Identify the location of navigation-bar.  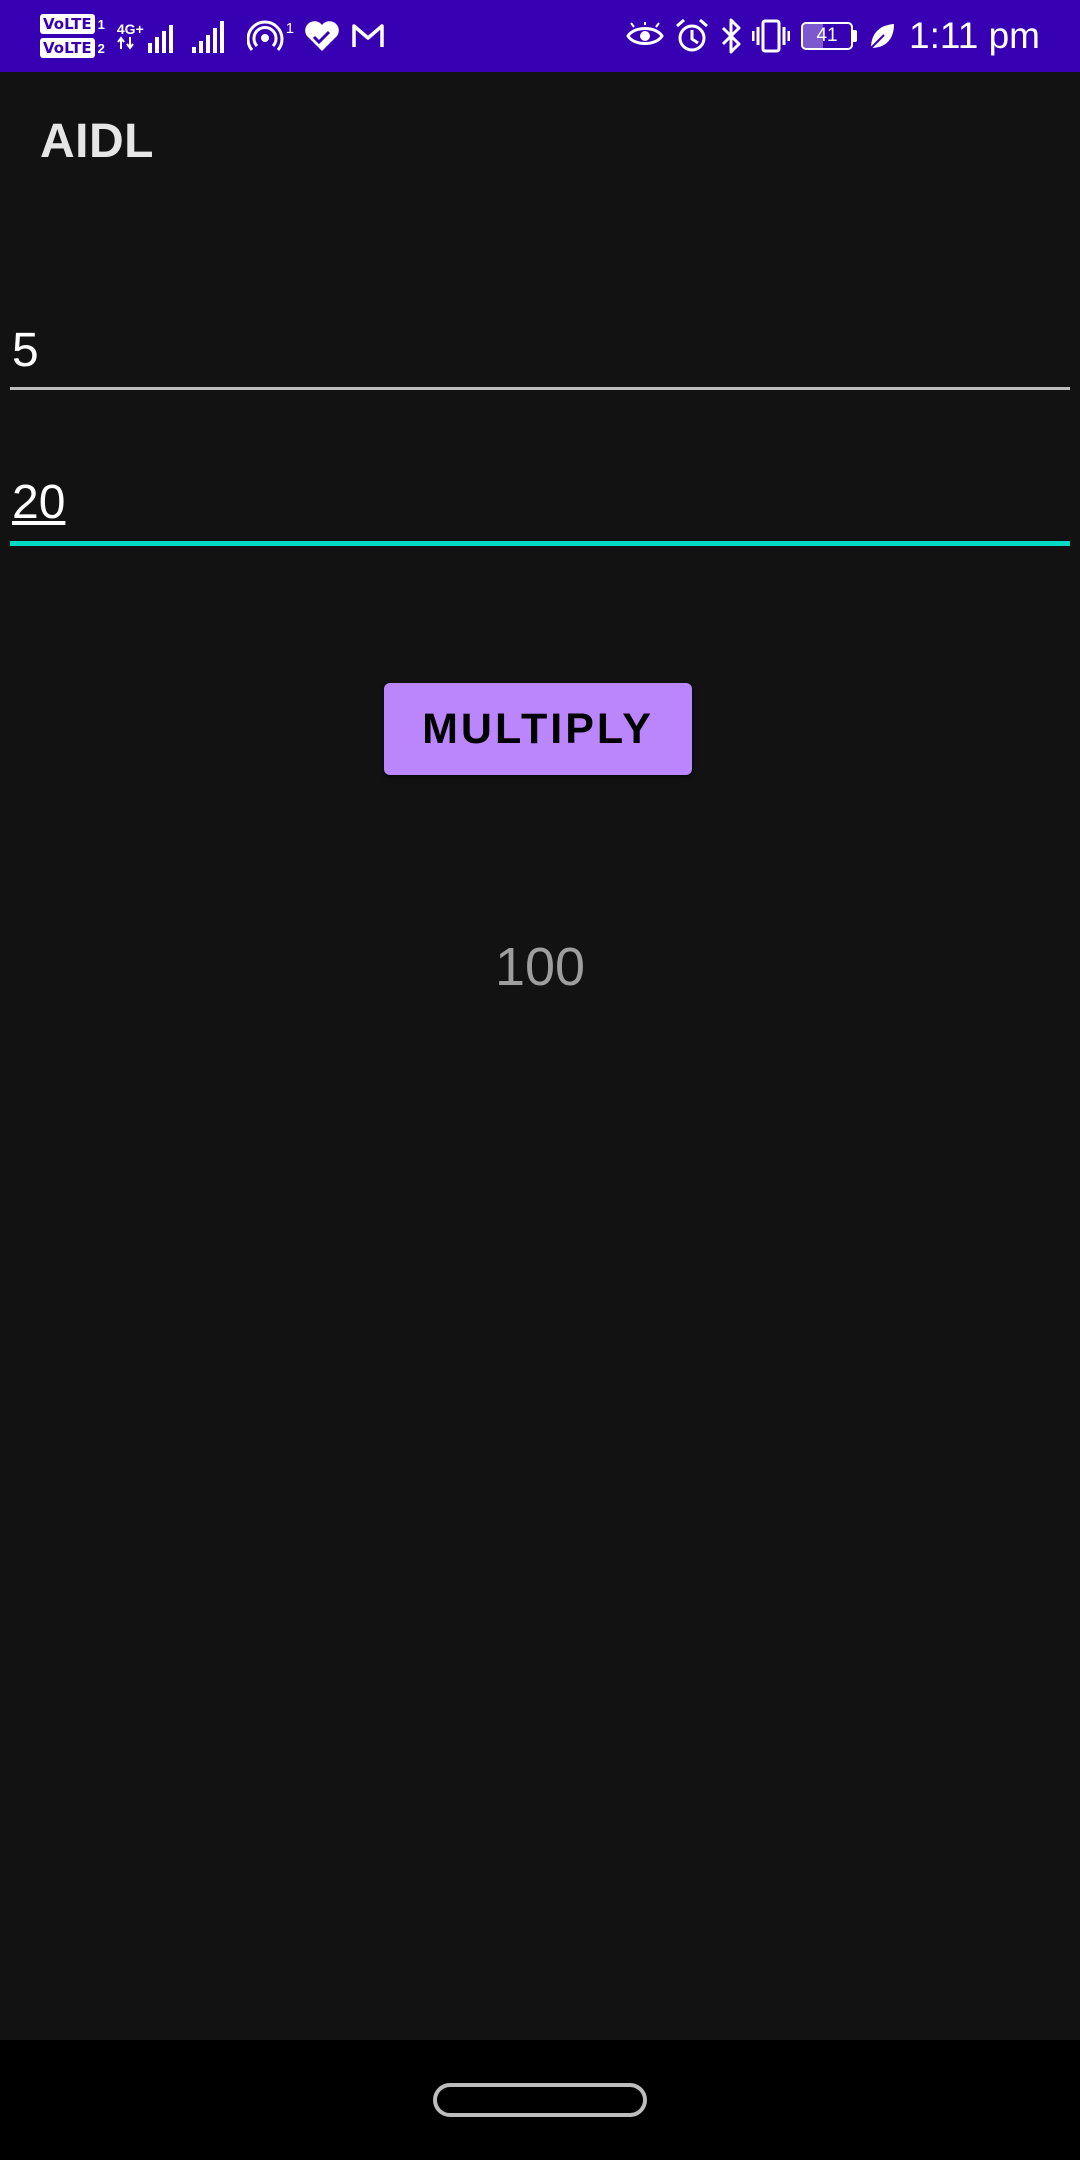
(540, 2100).